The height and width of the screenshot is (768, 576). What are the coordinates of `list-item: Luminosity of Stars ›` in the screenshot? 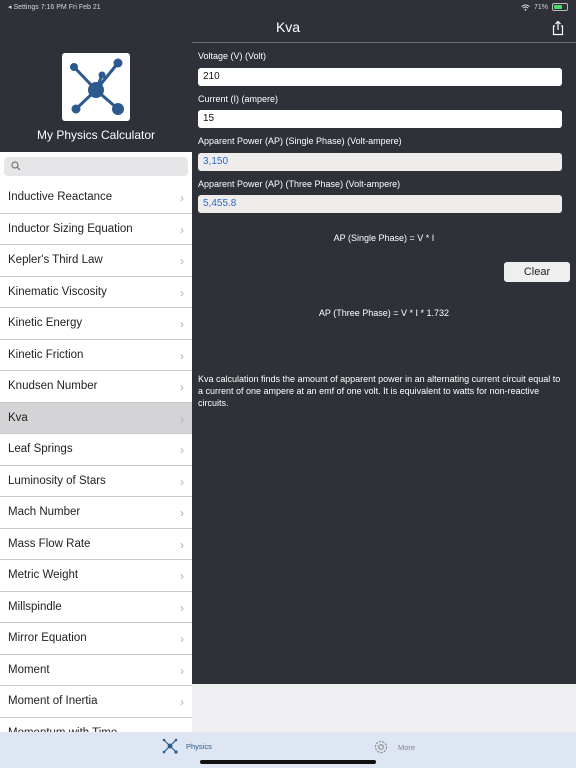 It's located at (96, 481).